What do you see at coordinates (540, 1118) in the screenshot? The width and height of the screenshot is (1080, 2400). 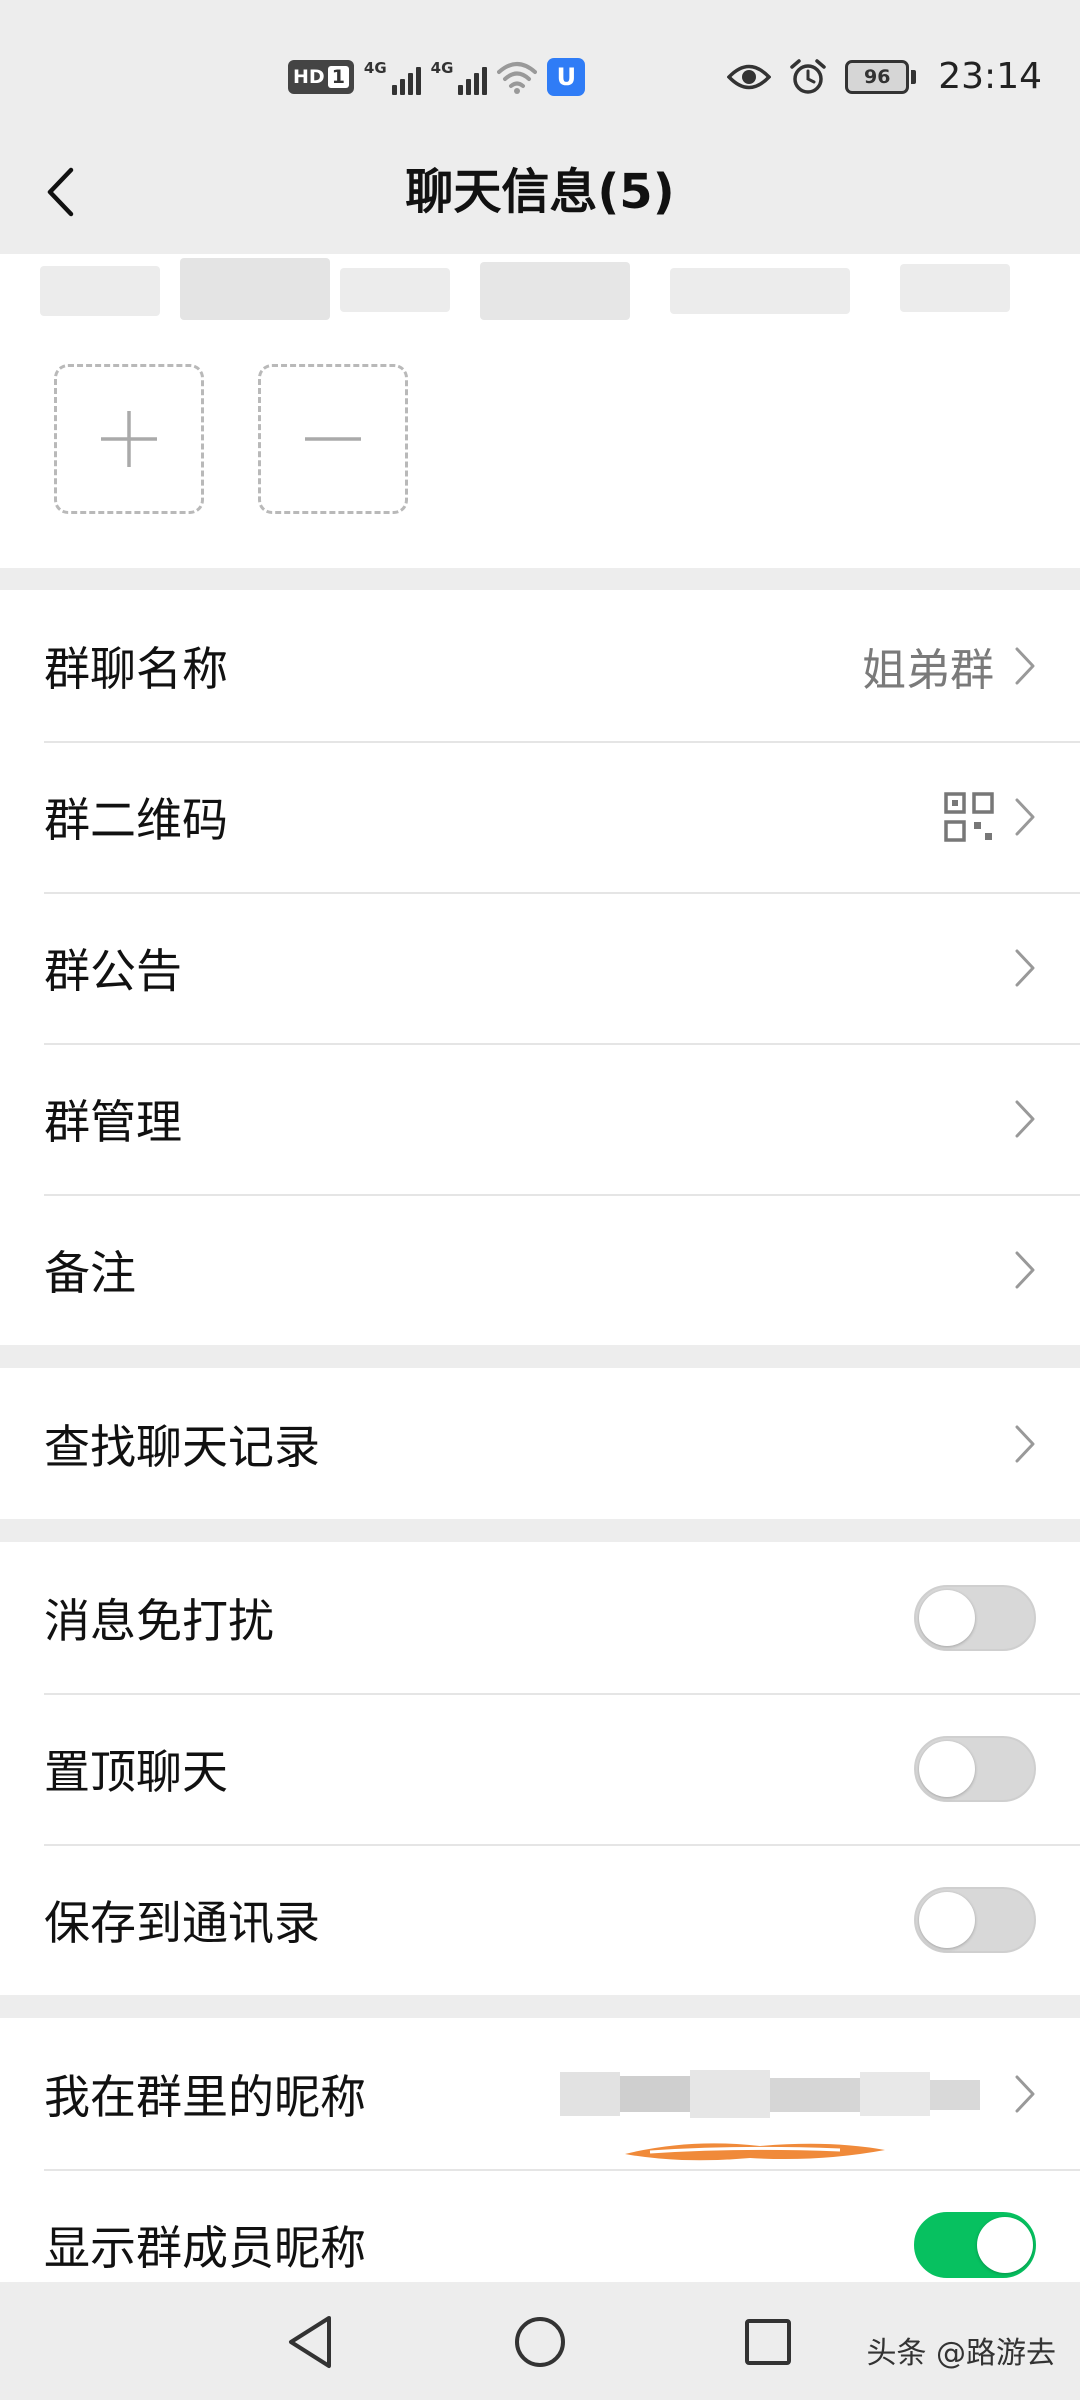 I see `group-manage-row: 群管理` at bounding box center [540, 1118].